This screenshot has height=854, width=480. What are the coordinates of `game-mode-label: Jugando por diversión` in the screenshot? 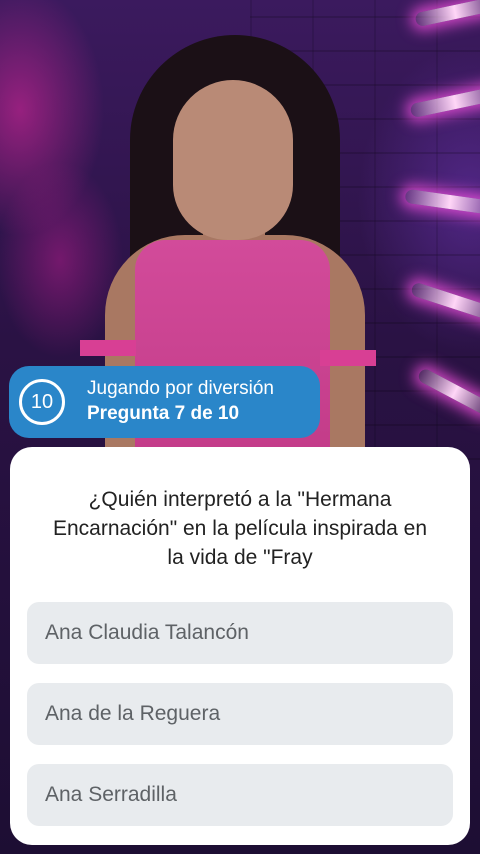 It's located at (180, 388).